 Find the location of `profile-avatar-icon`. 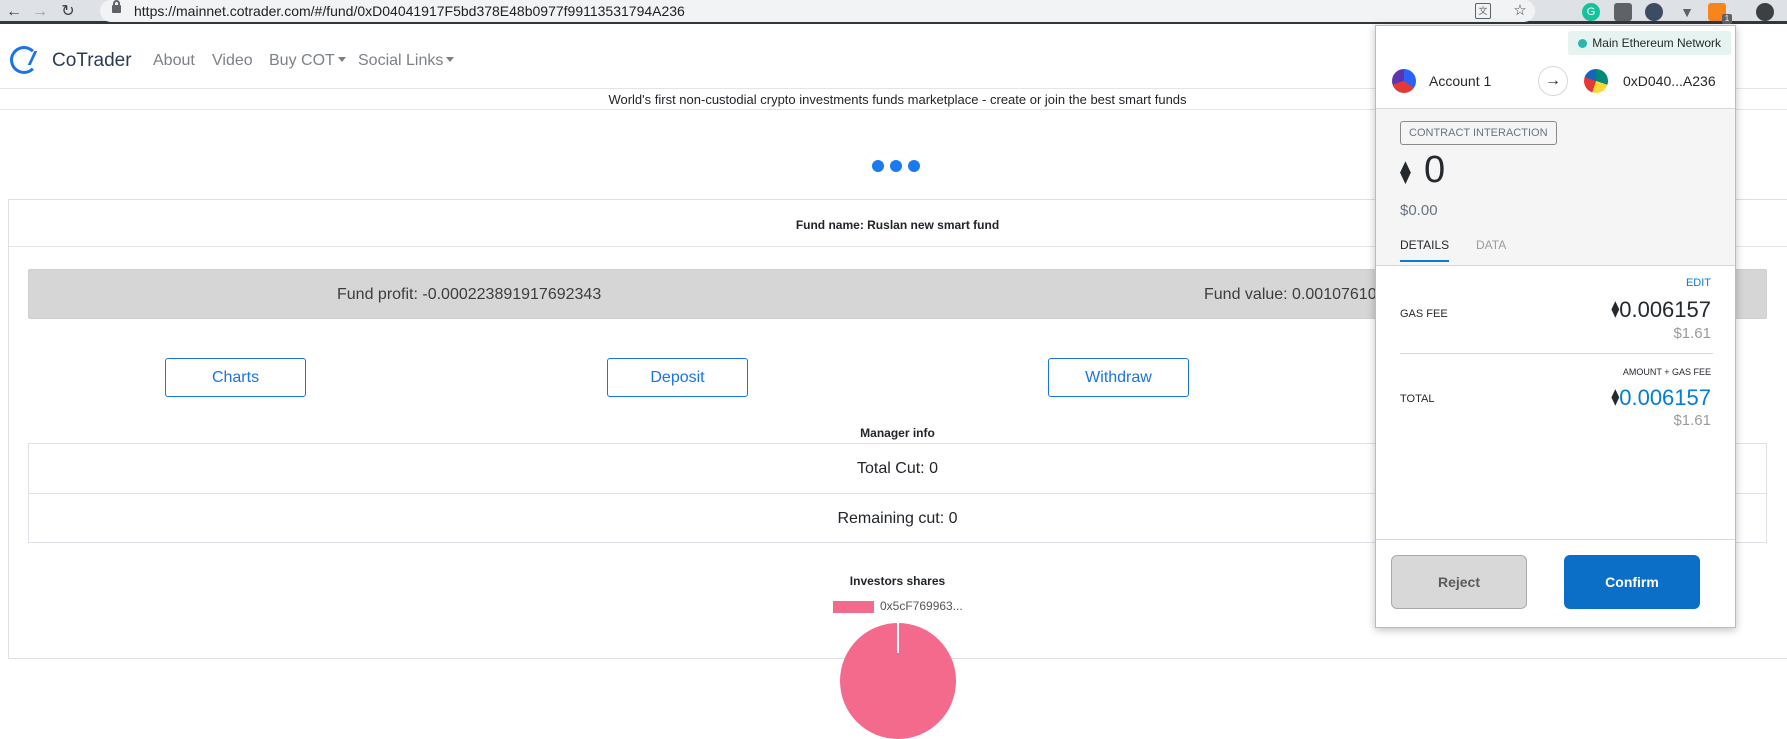

profile-avatar-icon is located at coordinates (1765, 12).